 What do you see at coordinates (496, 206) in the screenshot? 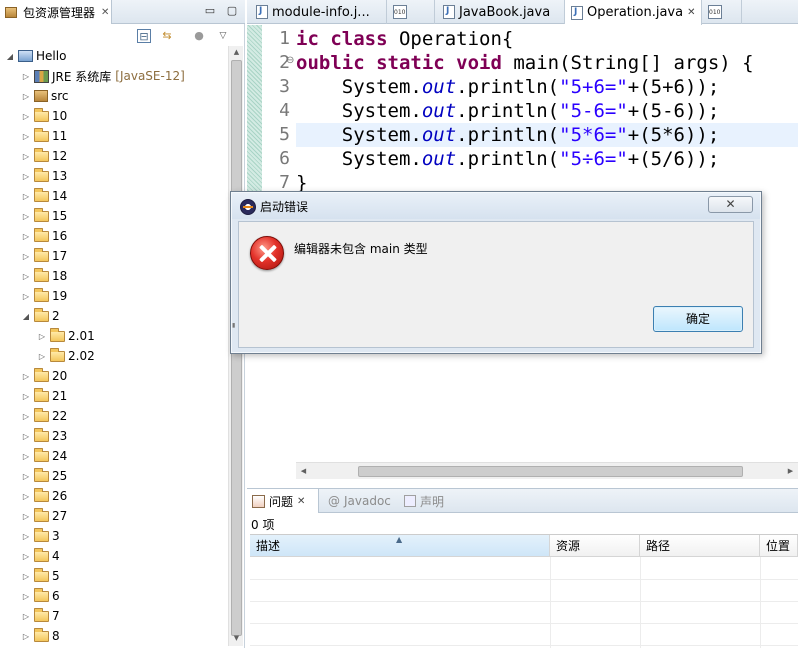
I see `dialog-titlebar: 启动错误 ✕` at bounding box center [496, 206].